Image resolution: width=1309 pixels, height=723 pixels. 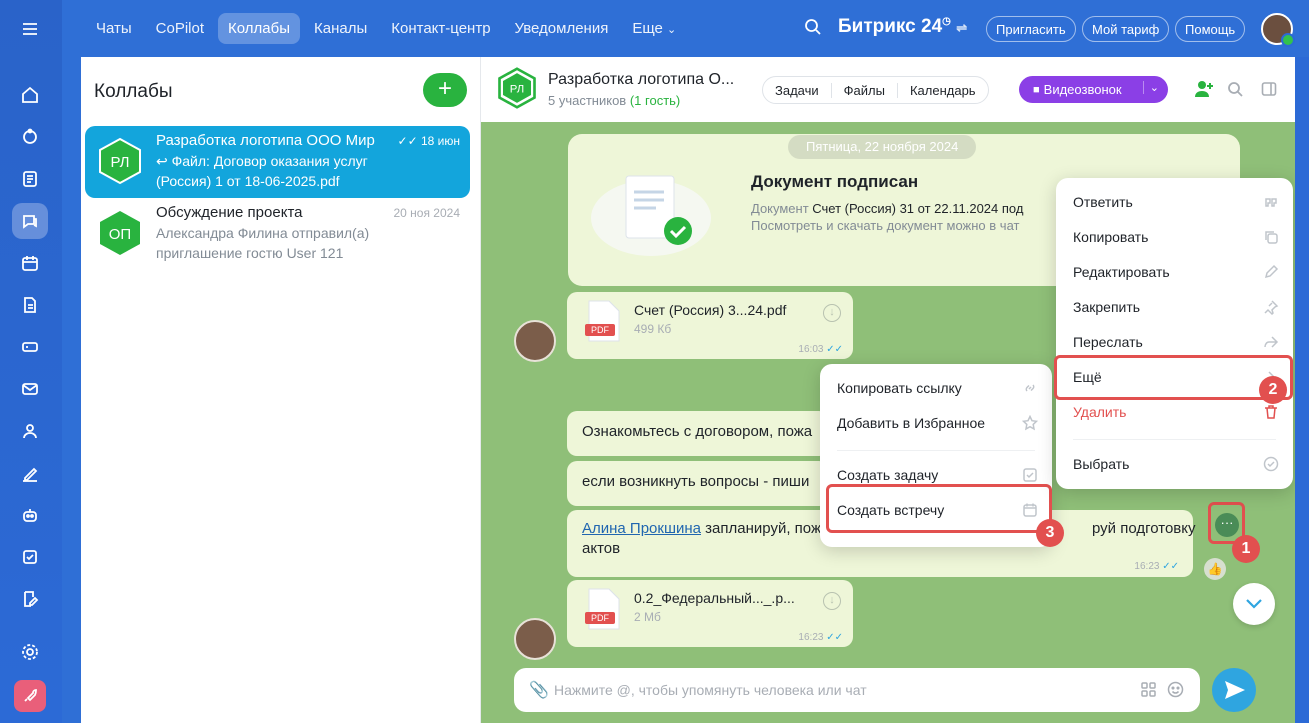 I want to click on forward-arrow-icon, so click(x=1271, y=342).